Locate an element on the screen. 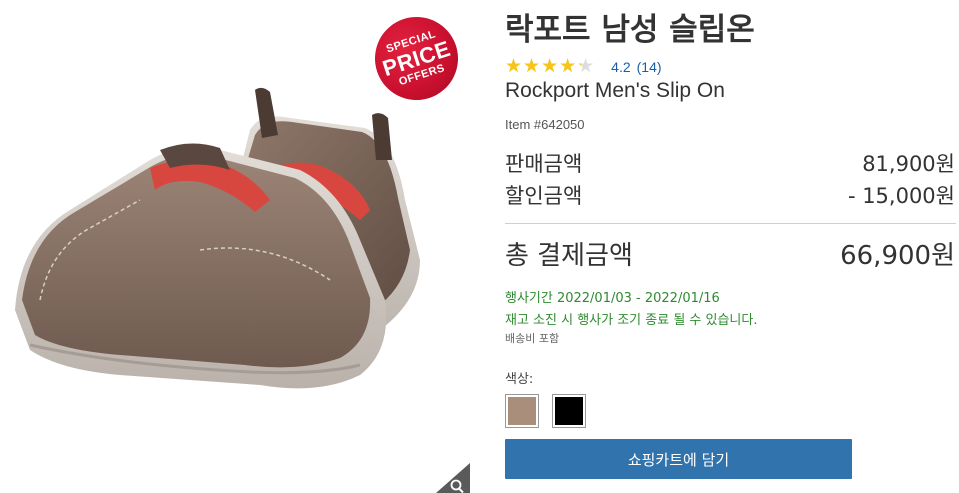  product-title-korean: 락포트 남성 슬립온 is located at coordinates (630, 30).